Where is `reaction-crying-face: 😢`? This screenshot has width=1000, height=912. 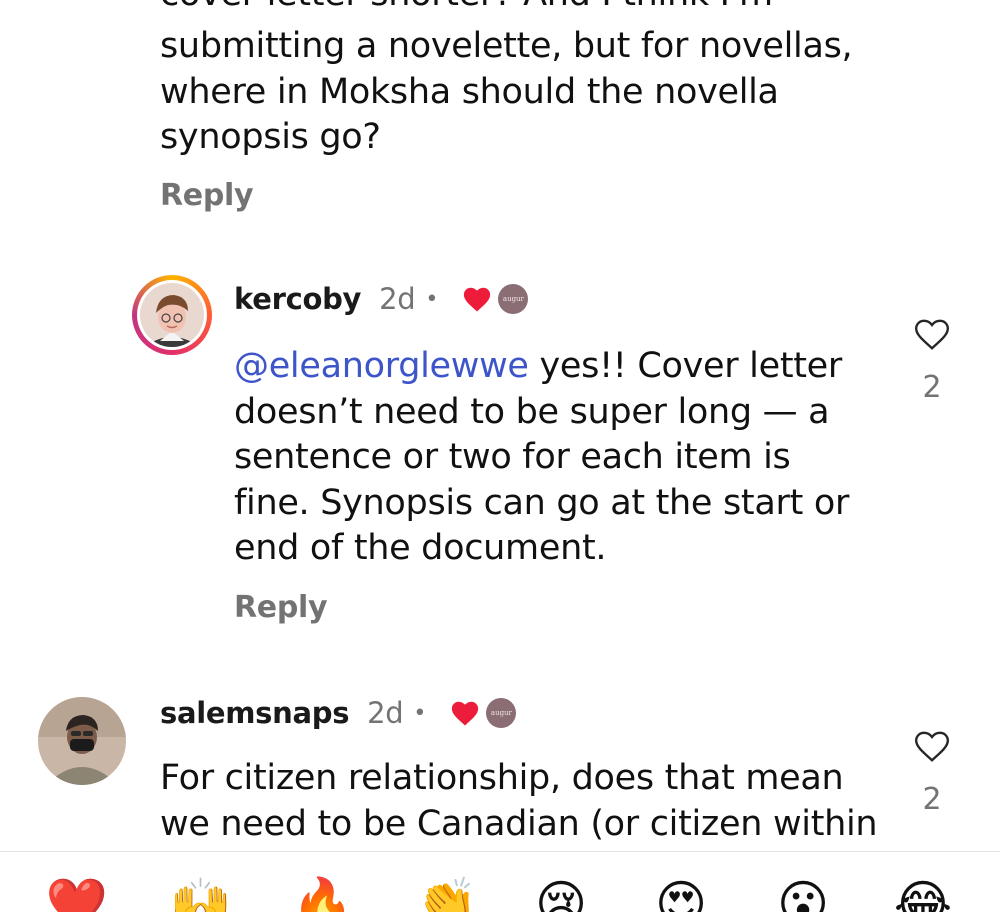 reaction-crying-face: 😢 is located at coordinates (561, 893).